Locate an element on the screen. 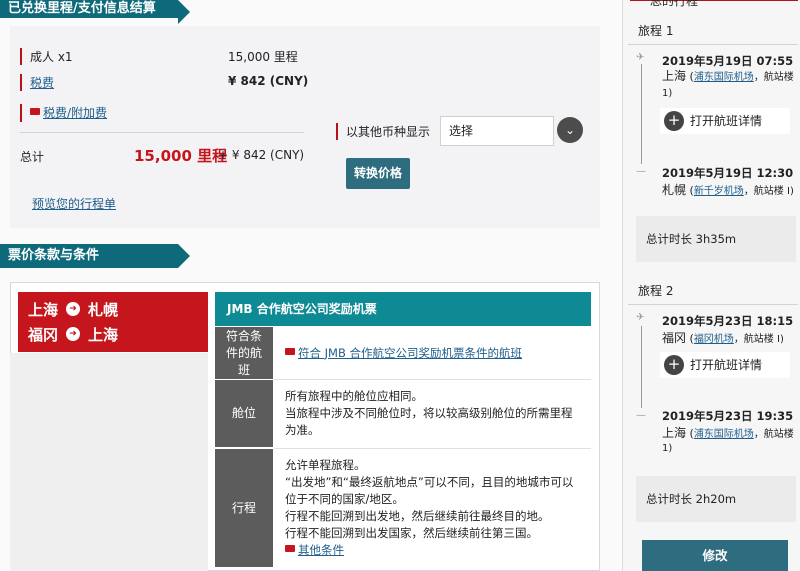  preview-itinerary-link: 预览您的行程单 is located at coordinates (74, 203).